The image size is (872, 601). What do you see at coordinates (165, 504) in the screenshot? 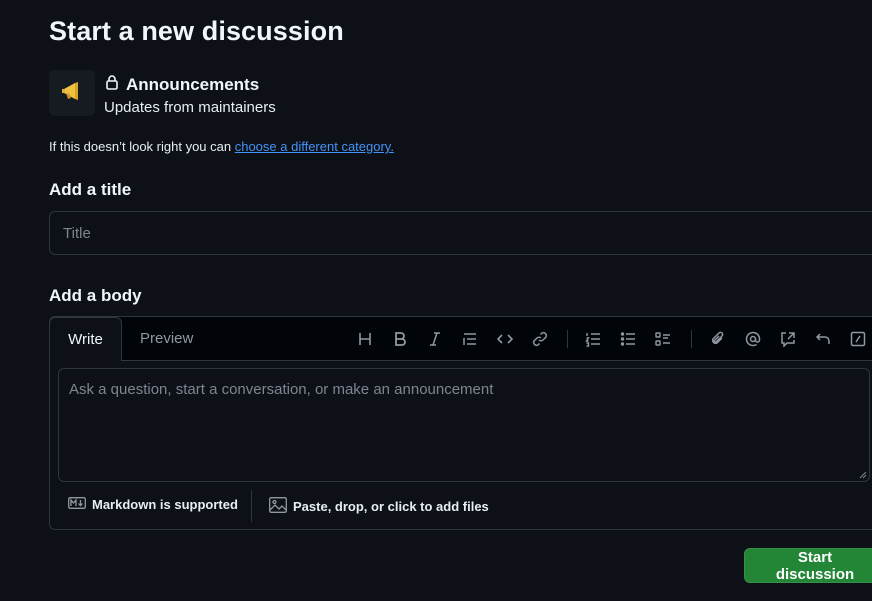
I see `markdown-note-label: Markdown is supported` at bounding box center [165, 504].